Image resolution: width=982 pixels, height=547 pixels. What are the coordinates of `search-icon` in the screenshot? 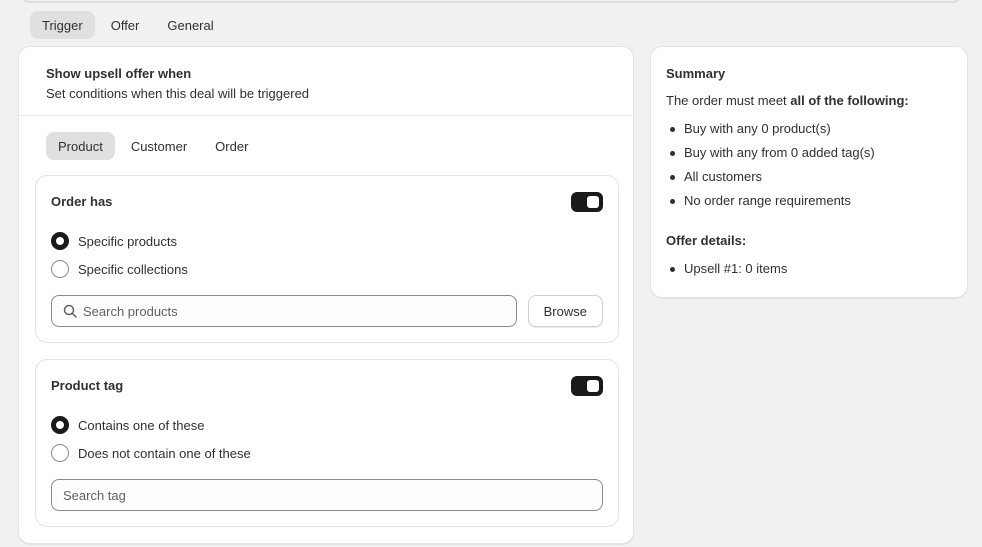 It's located at (70, 311).